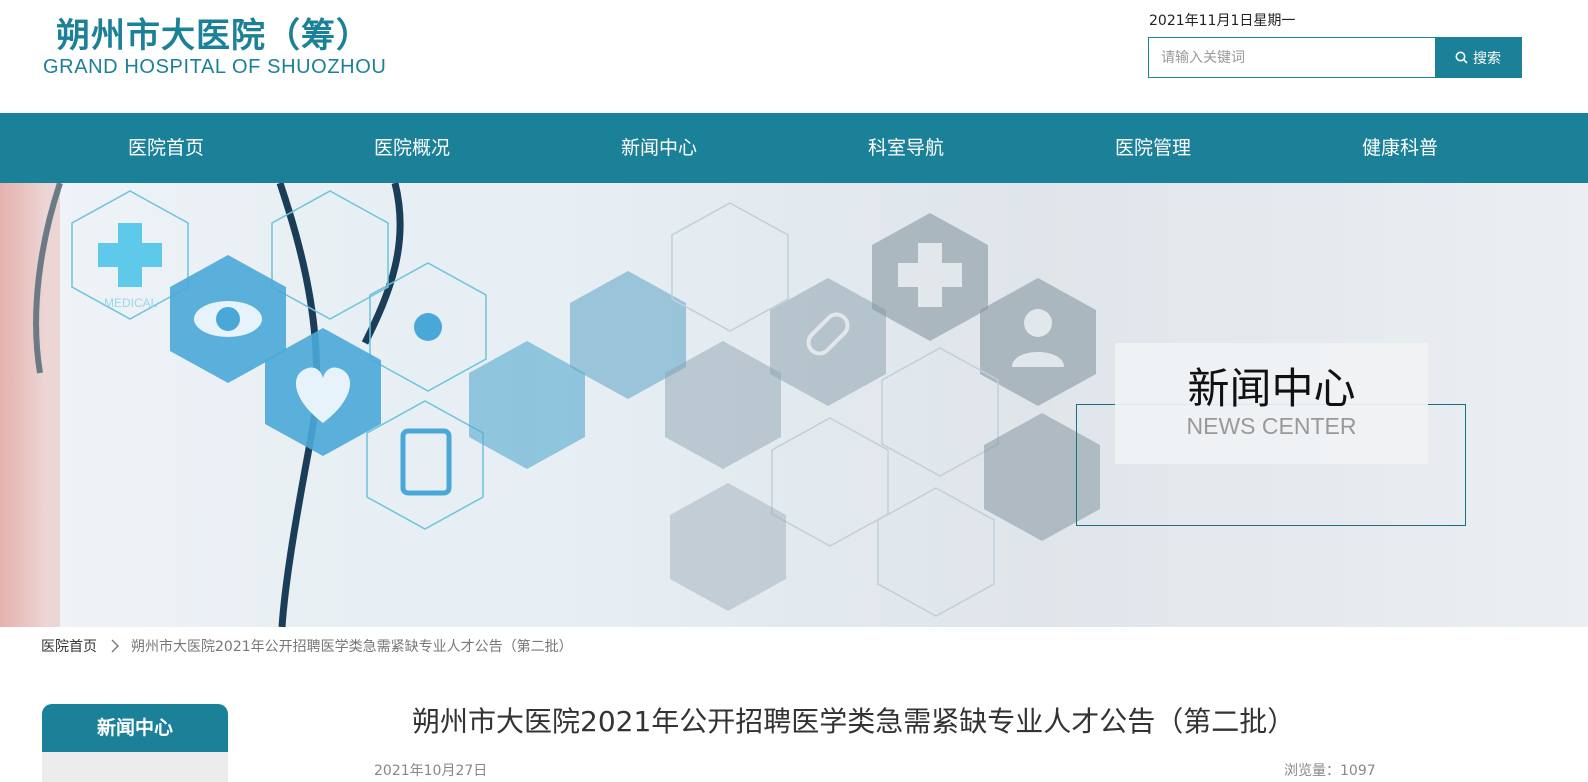 Image resolution: width=1588 pixels, height=782 pixels. What do you see at coordinates (215, 67) in the screenshot?
I see `logo-subtitle: GRAND HOSPITAL OF SHUOZHOU` at bounding box center [215, 67].